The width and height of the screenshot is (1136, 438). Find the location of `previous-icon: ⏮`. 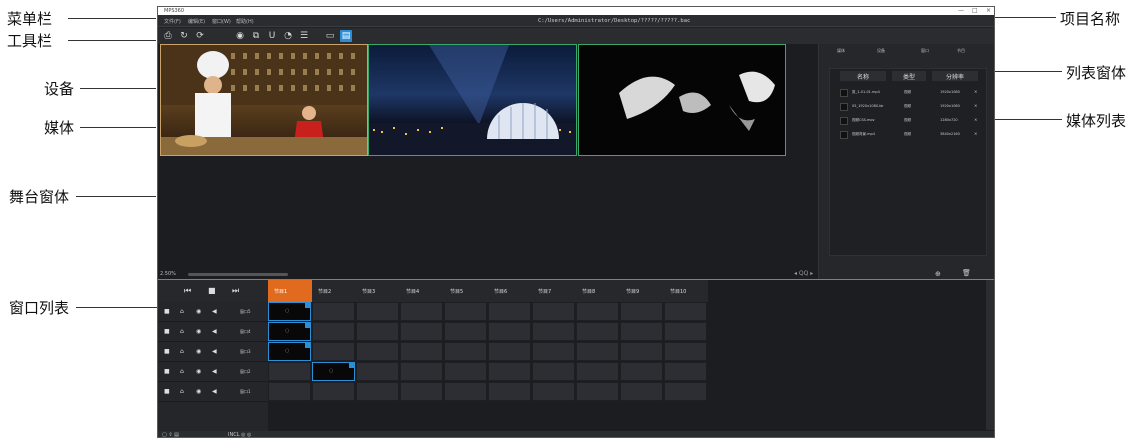

previous-icon: ⏮ is located at coordinates (187, 291).